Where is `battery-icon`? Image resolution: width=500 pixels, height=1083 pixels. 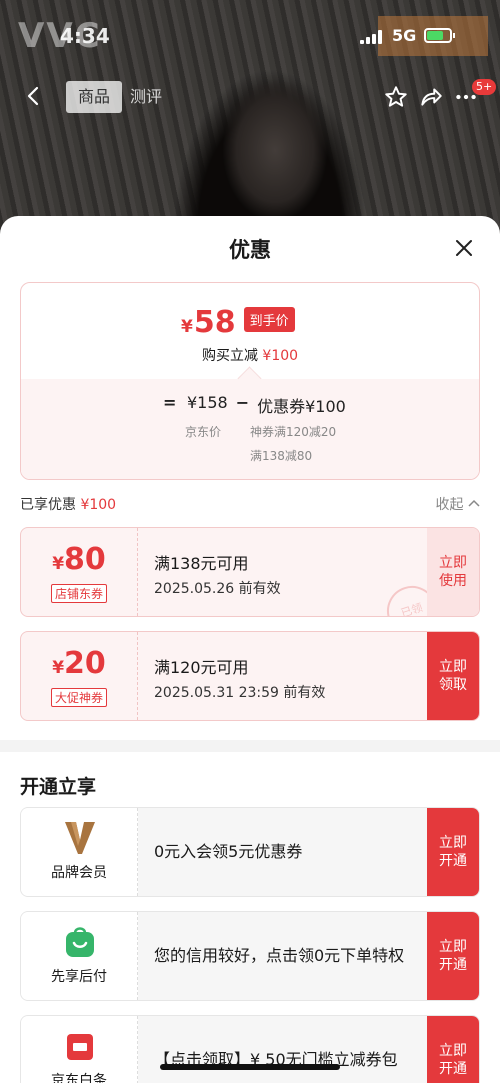
battery-icon is located at coordinates (439, 35).